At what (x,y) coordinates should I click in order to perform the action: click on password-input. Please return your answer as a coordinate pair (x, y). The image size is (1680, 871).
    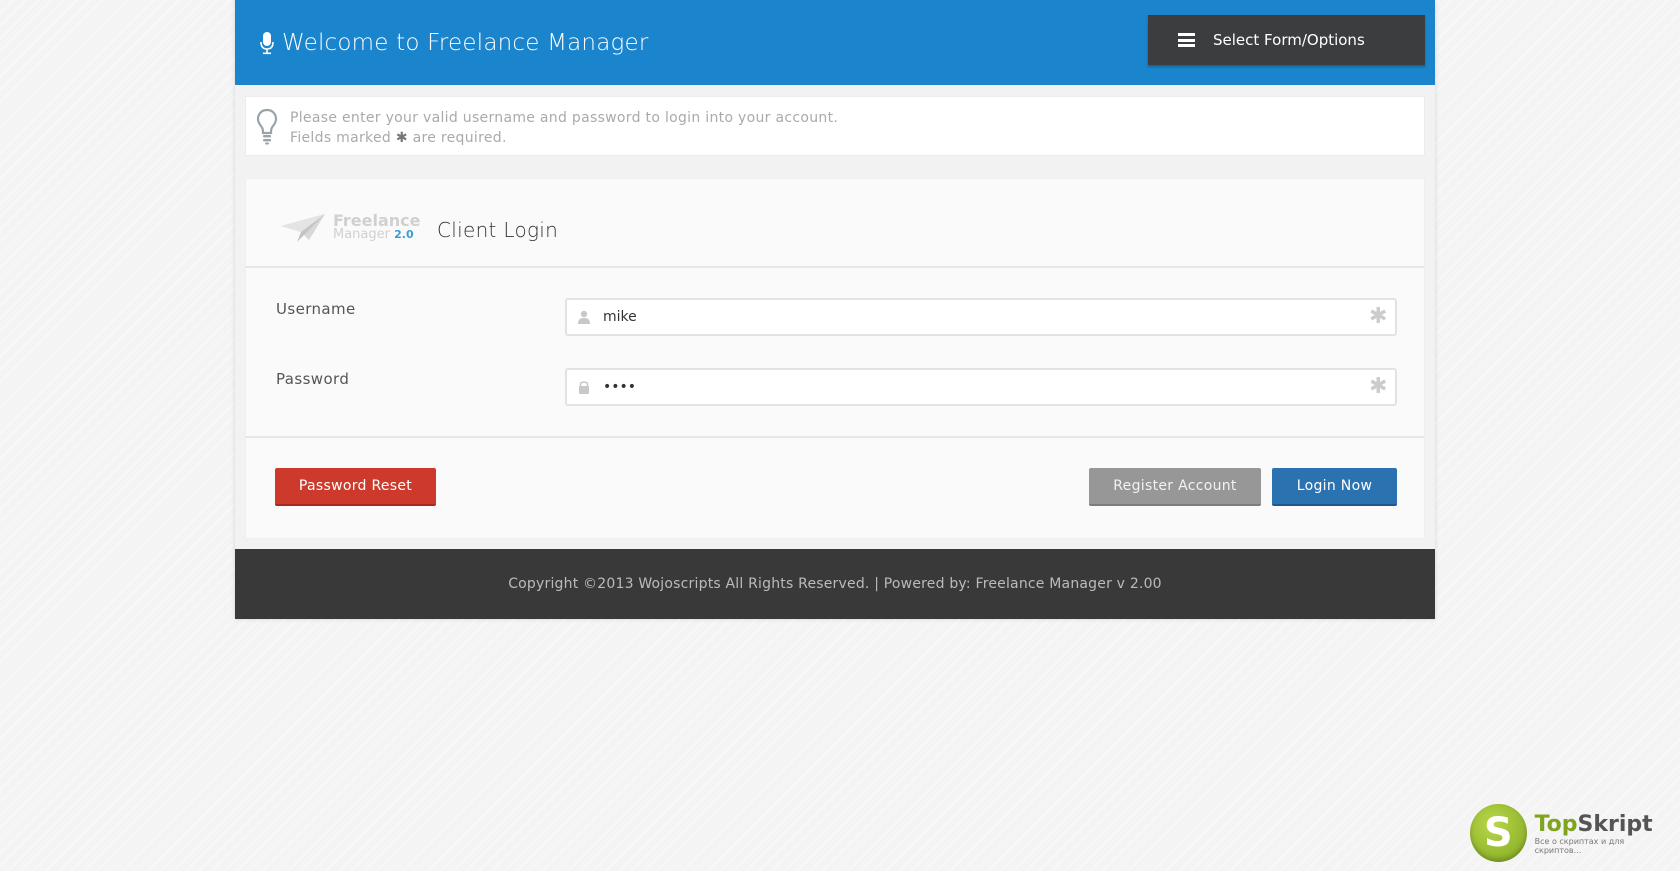
    Looking at the image, I should click on (986, 387).